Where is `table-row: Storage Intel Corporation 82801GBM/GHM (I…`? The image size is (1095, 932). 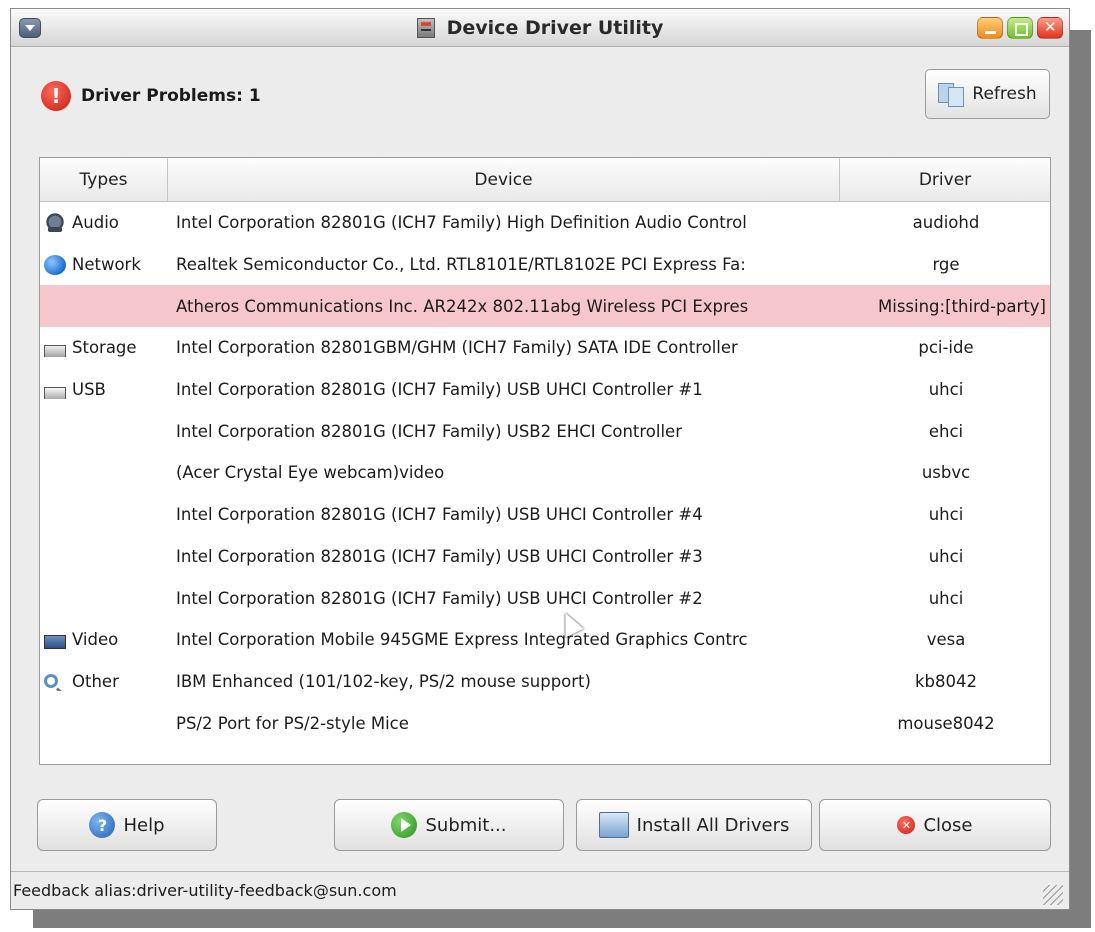 table-row: Storage Intel Corporation 82801GBM/GHM (I… is located at coordinates (545, 348).